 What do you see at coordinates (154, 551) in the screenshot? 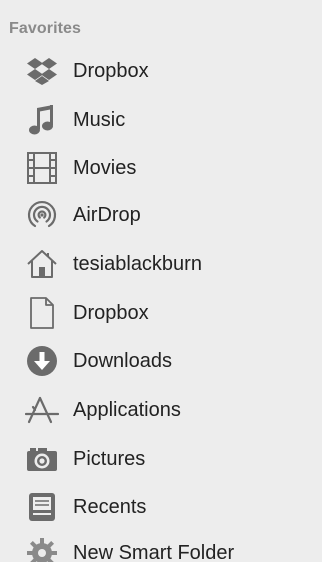
I see `sidebar-item-label: New Smart Folder` at bounding box center [154, 551].